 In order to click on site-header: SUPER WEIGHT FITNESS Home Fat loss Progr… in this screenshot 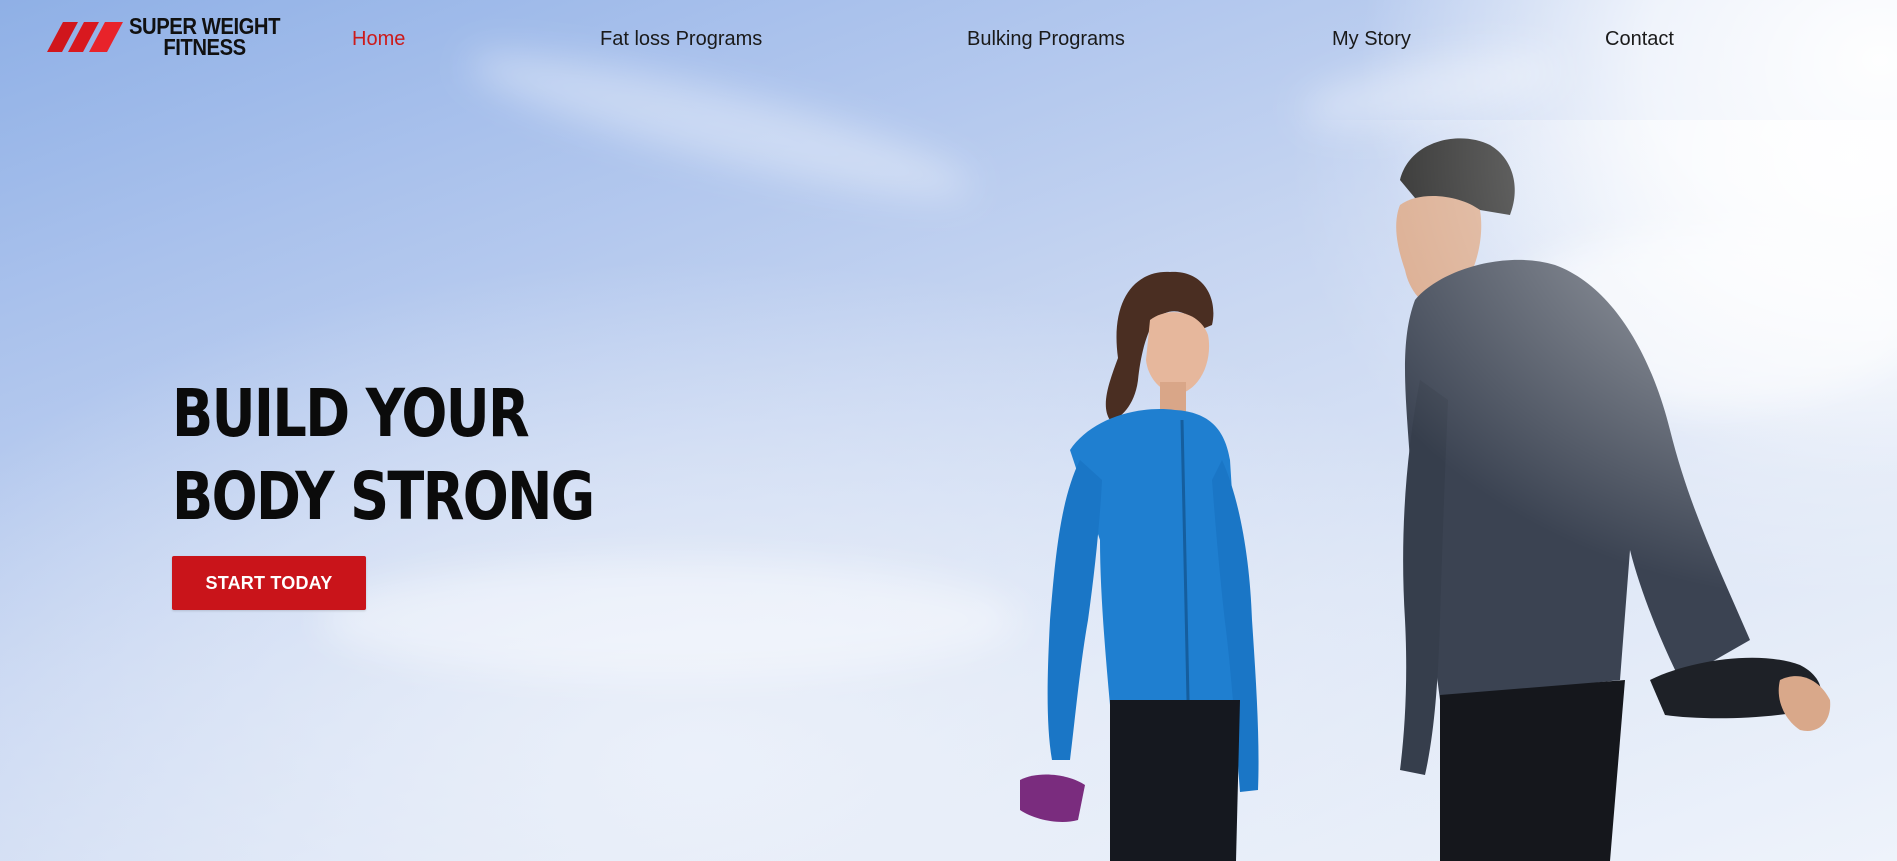, I will do `click(948, 42)`.